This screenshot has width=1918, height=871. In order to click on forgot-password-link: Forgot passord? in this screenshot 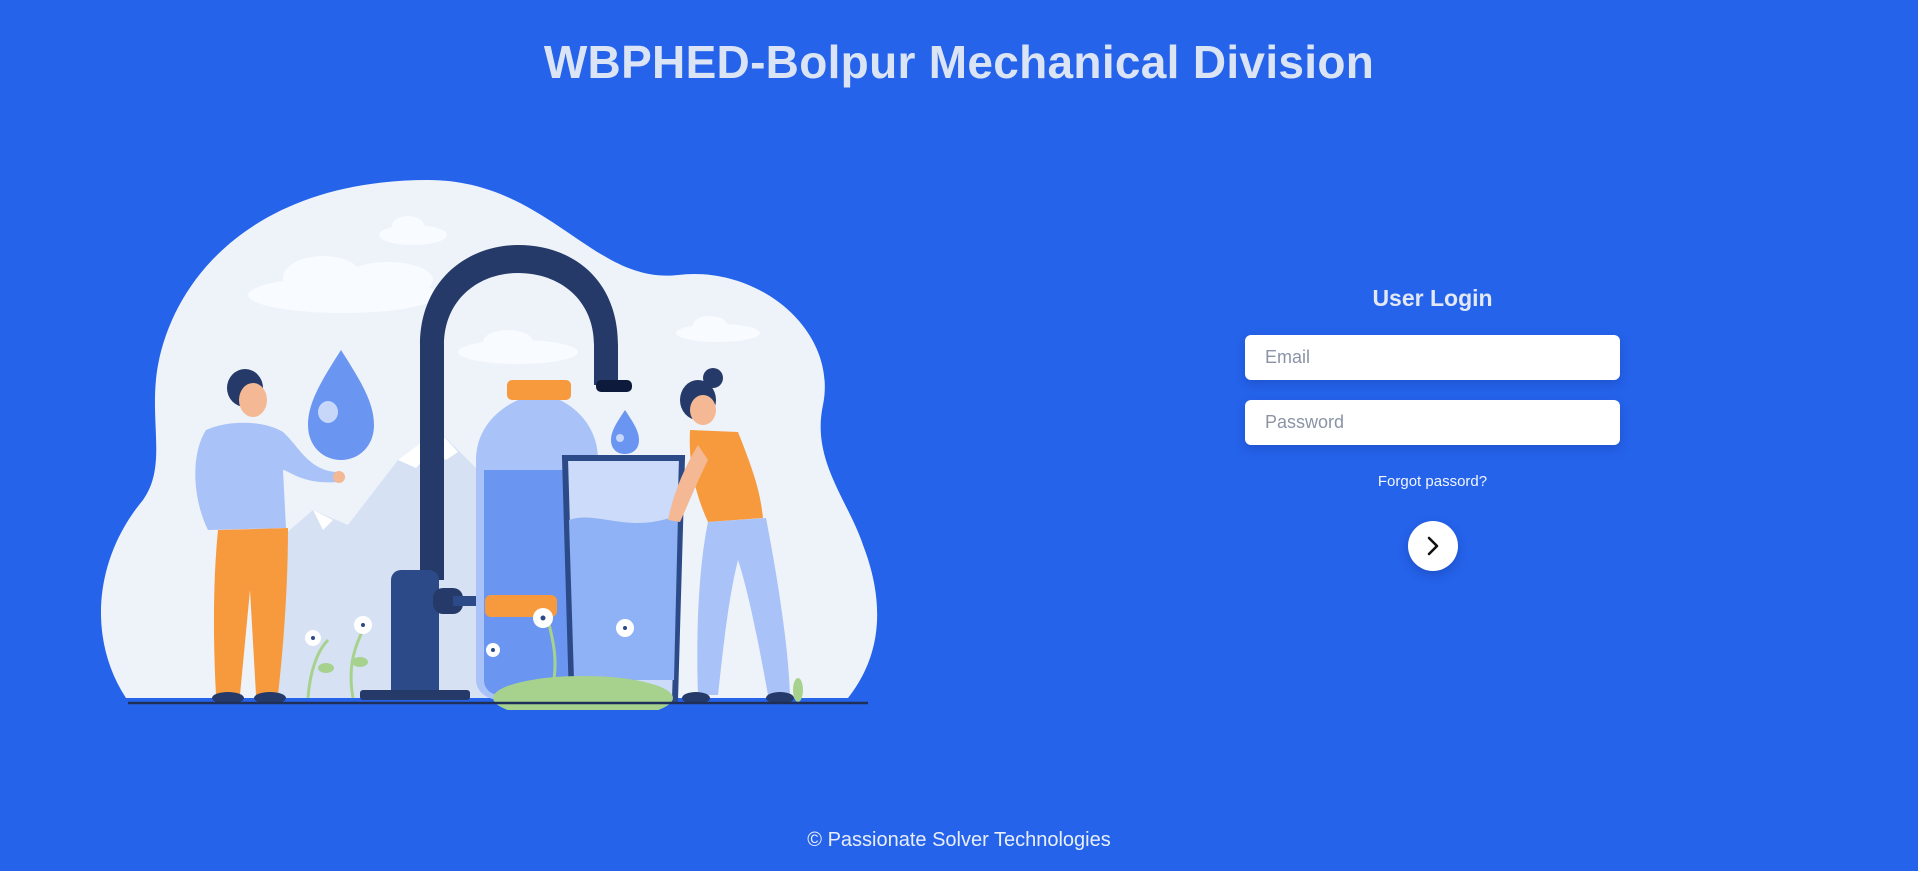, I will do `click(1432, 481)`.